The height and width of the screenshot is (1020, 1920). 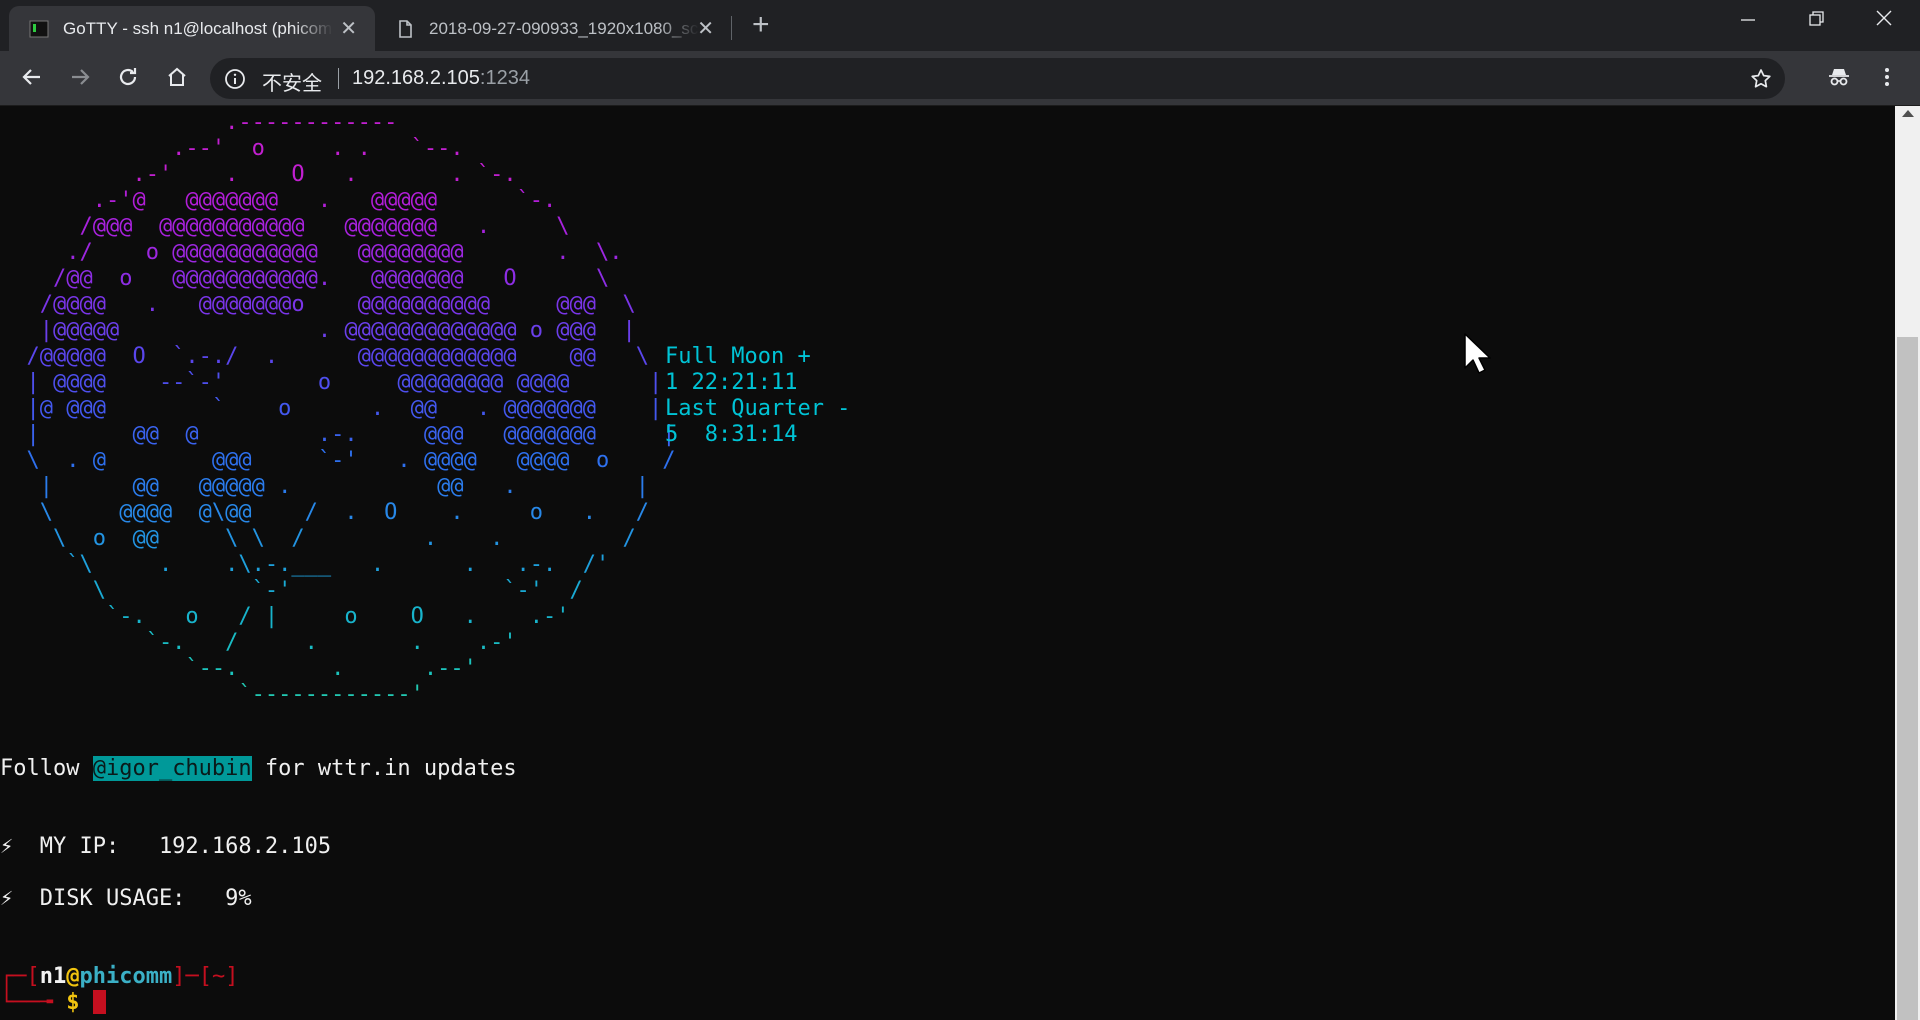 I want to click on moon-art-line: /@@@@@ O `.-./ . @@@@@@@@@@@@ @@ \, so click(x=325, y=356).